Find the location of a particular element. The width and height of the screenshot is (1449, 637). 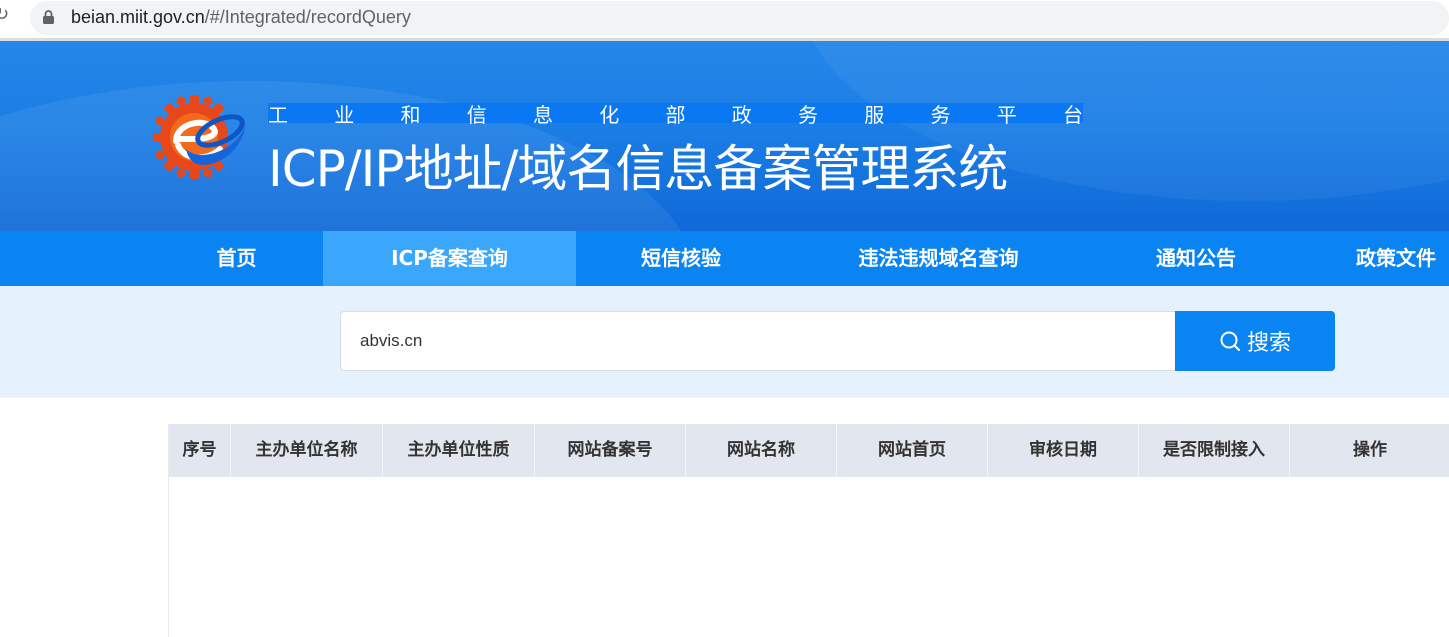

column-header-actions: 操作 is located at coordinates (1370, 450).